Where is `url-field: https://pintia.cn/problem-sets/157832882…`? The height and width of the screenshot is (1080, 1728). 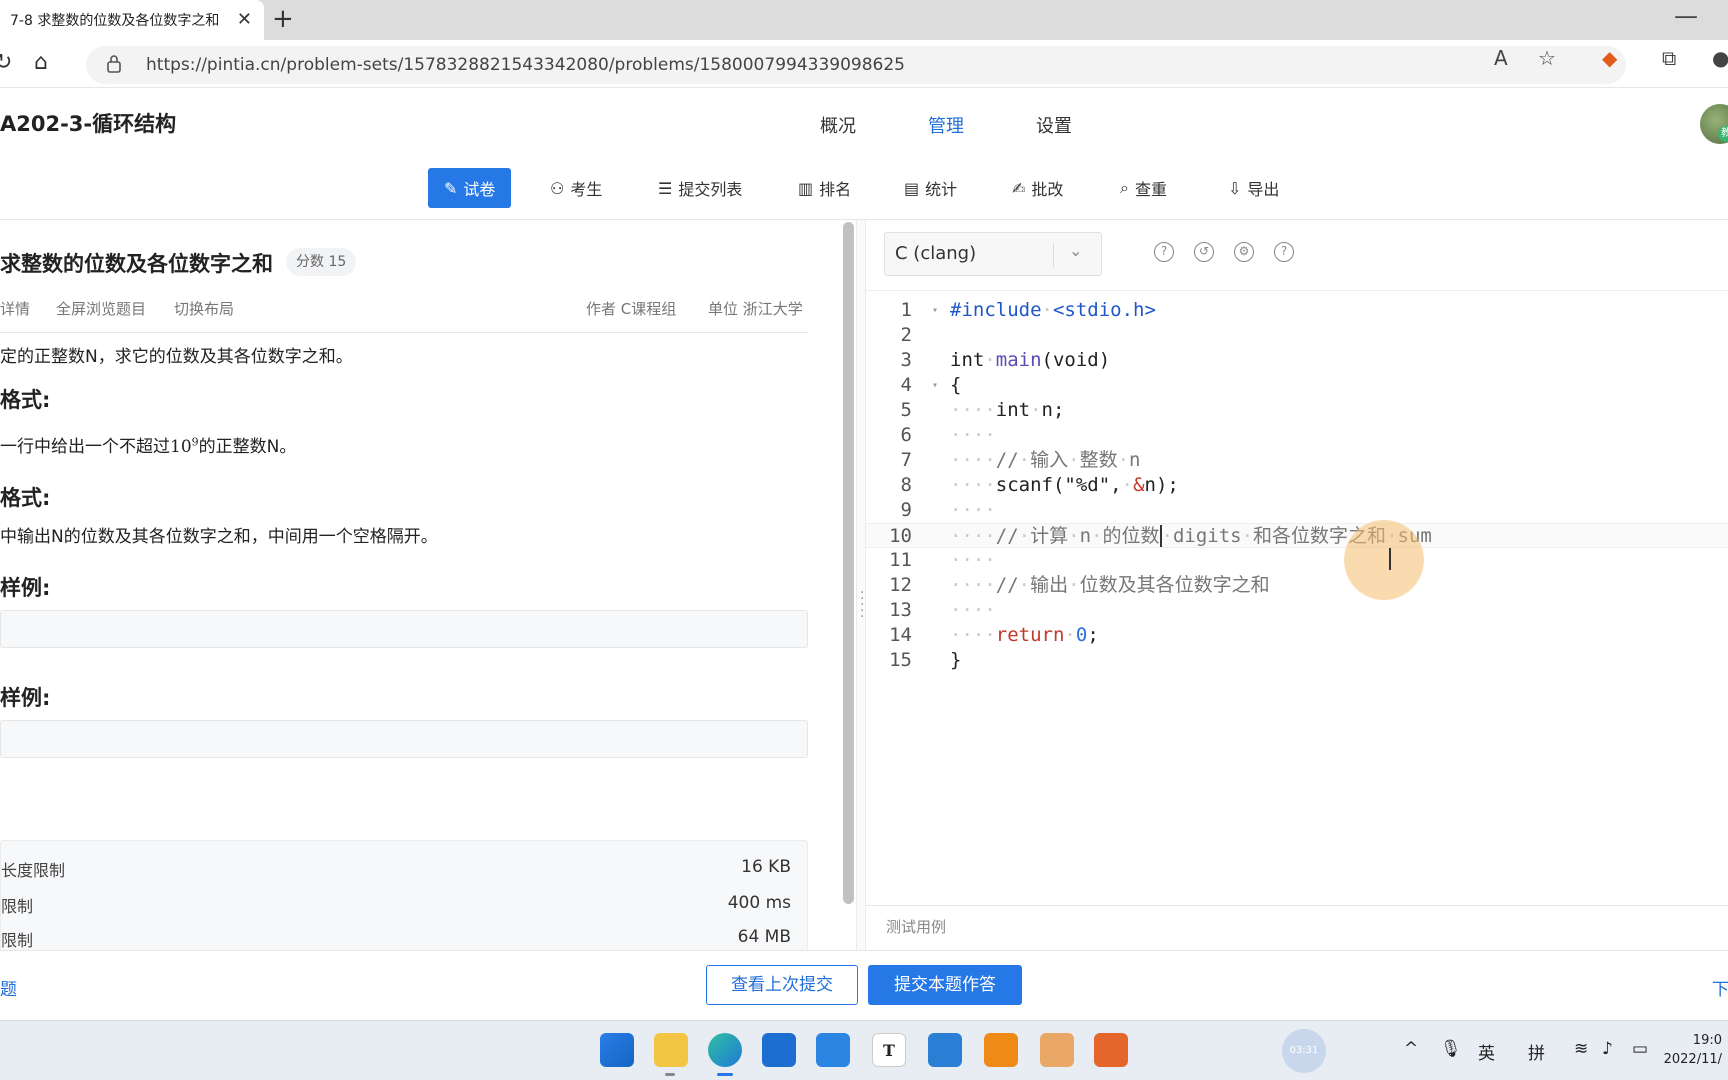 url-field: https://pintia.cn/problem-sets/157832882… is located at coordinates (856, 65).